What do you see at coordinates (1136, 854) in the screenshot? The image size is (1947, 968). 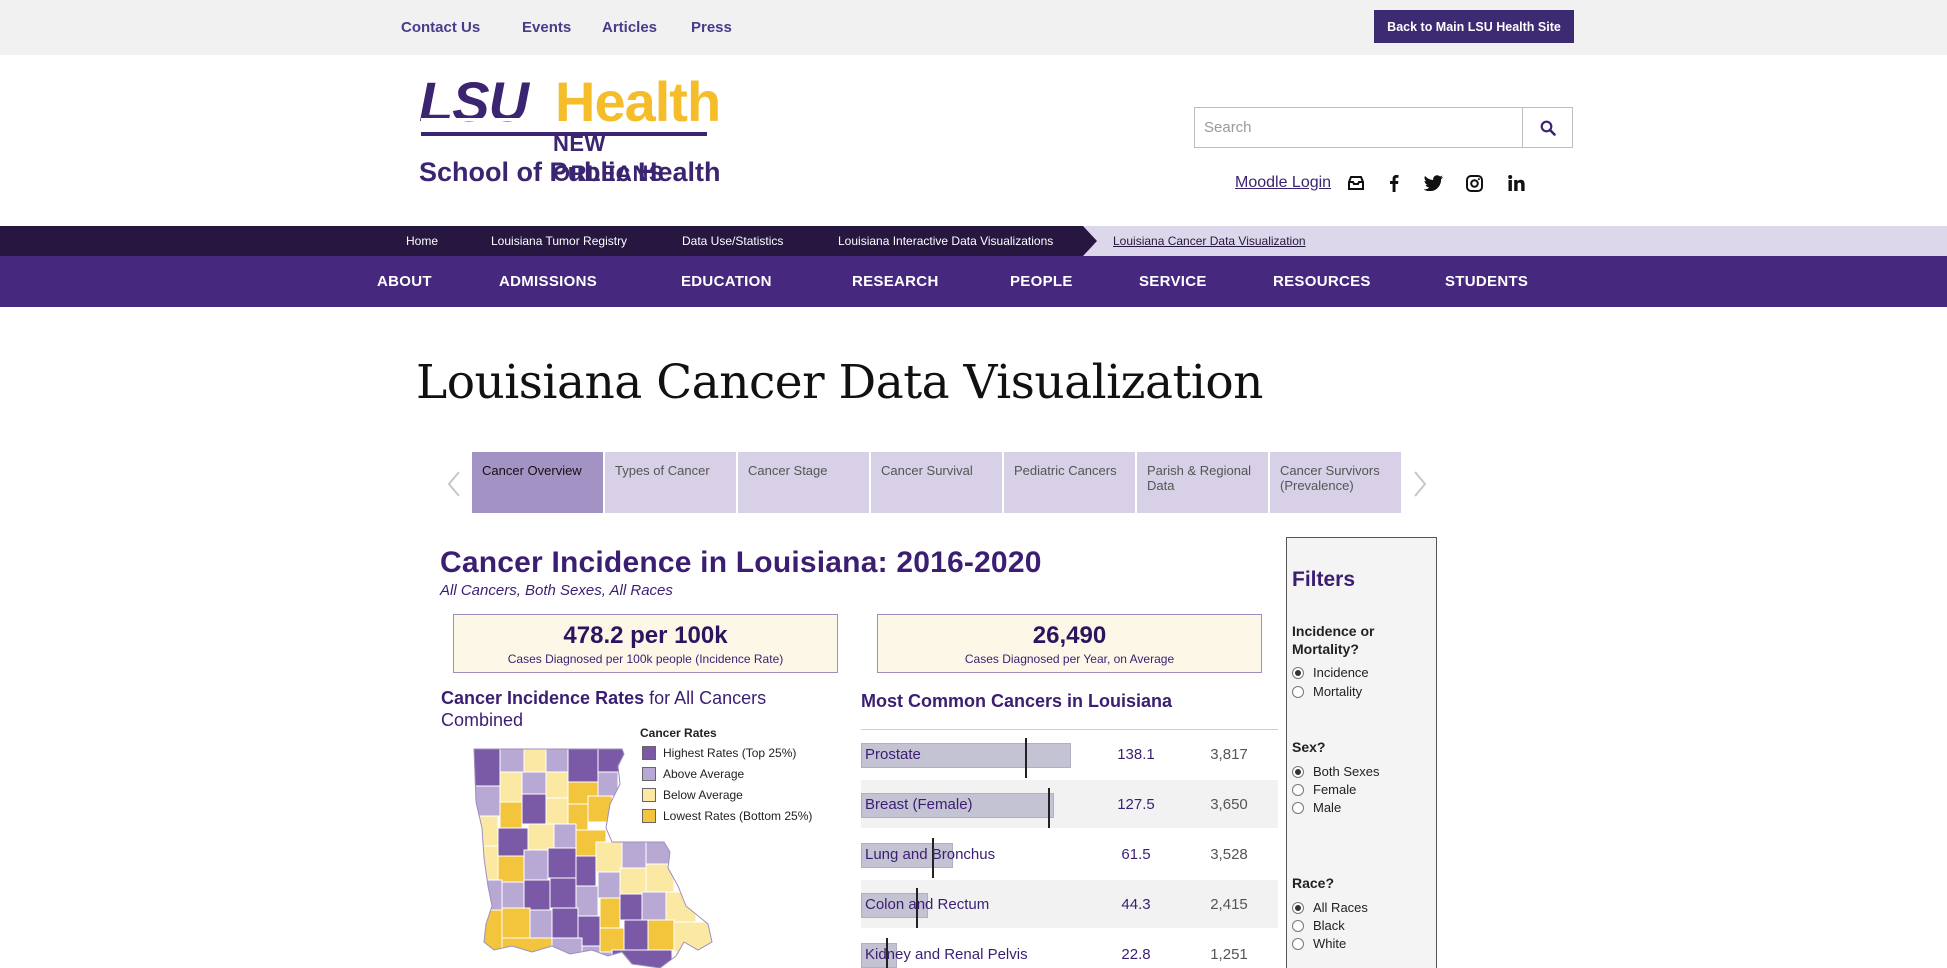 I see `common-cancer-rate: 61.5` at bounding box center [1136, 854].